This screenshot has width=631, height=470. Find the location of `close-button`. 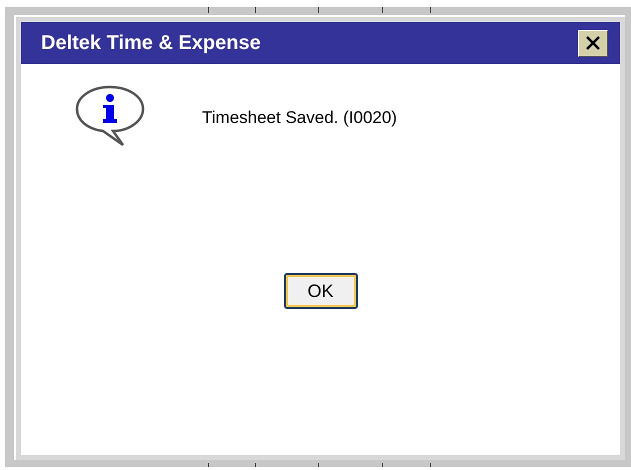

close-button is located at coordinates (593, 43).